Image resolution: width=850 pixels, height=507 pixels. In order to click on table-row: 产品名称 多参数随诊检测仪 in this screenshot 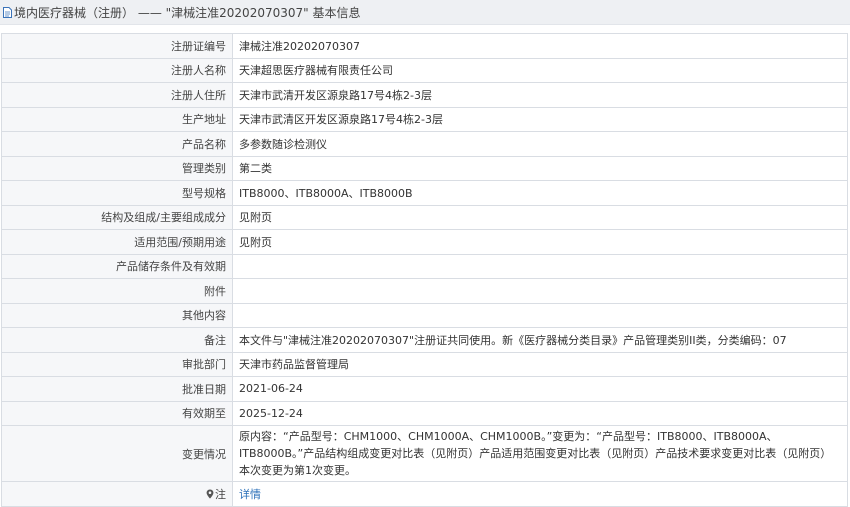, I will do `click(424, 144)`.